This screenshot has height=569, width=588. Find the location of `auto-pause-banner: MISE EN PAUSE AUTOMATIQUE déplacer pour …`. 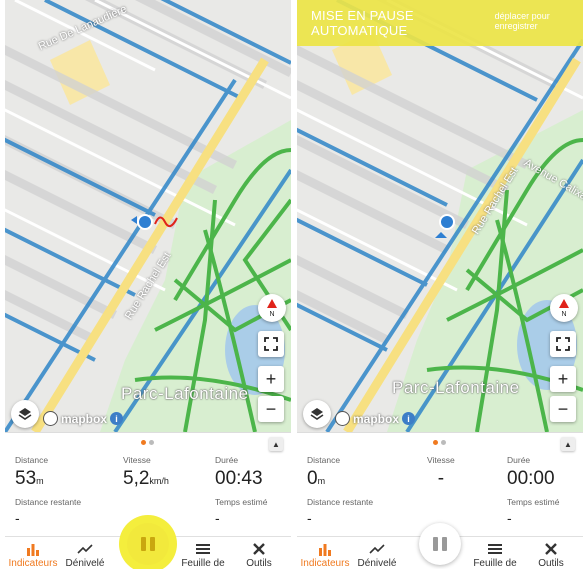

auto-pause-banner: MISE EN PAUSE AUTOMATIQUE déplacer pour … is located at coordinates (440, 23).